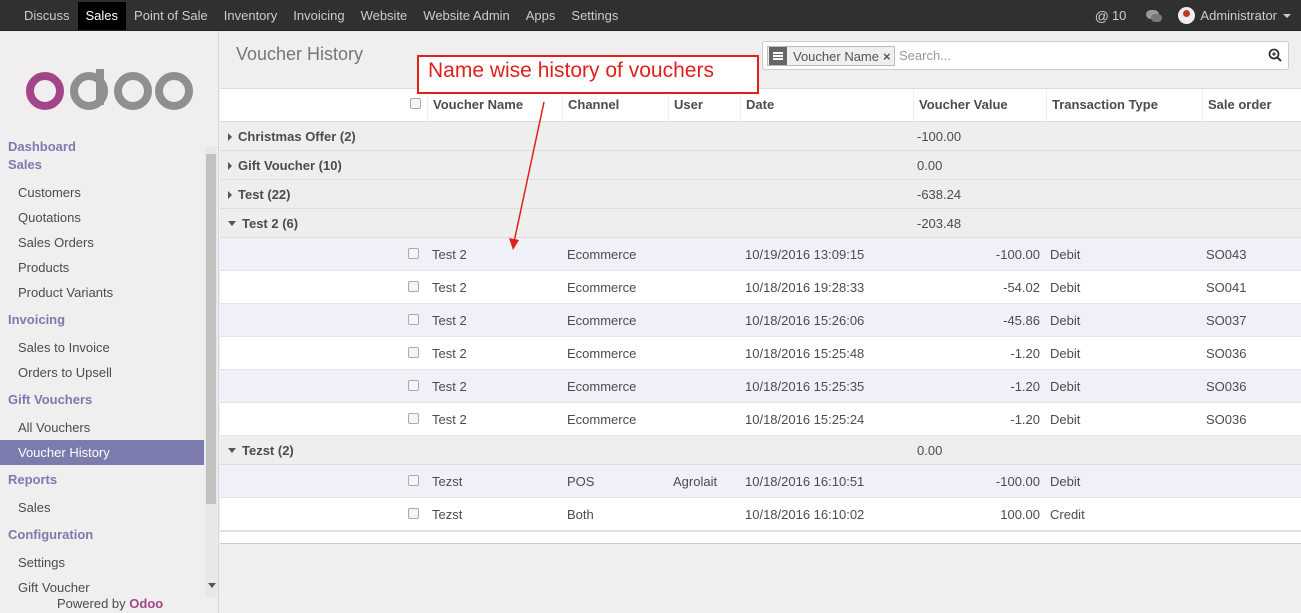  I want to click on sidebar-item-sales-orders: Sales Orders, so click(102, 242).